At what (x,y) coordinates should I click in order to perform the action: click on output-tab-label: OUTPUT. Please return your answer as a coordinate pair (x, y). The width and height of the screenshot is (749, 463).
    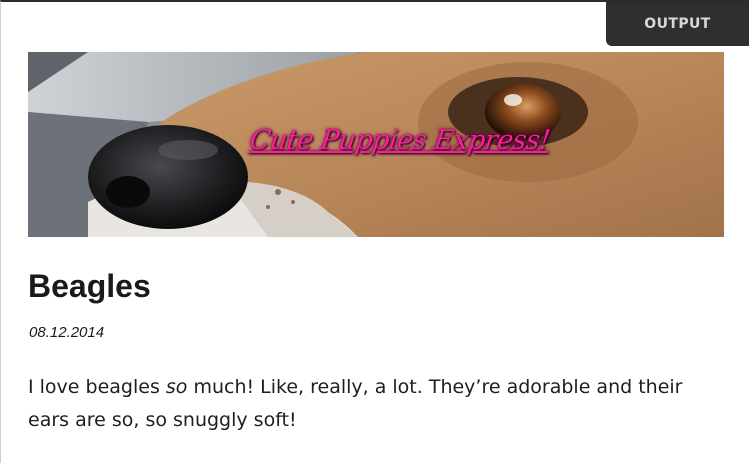
    Looking at the image, I should click on (677, 24).